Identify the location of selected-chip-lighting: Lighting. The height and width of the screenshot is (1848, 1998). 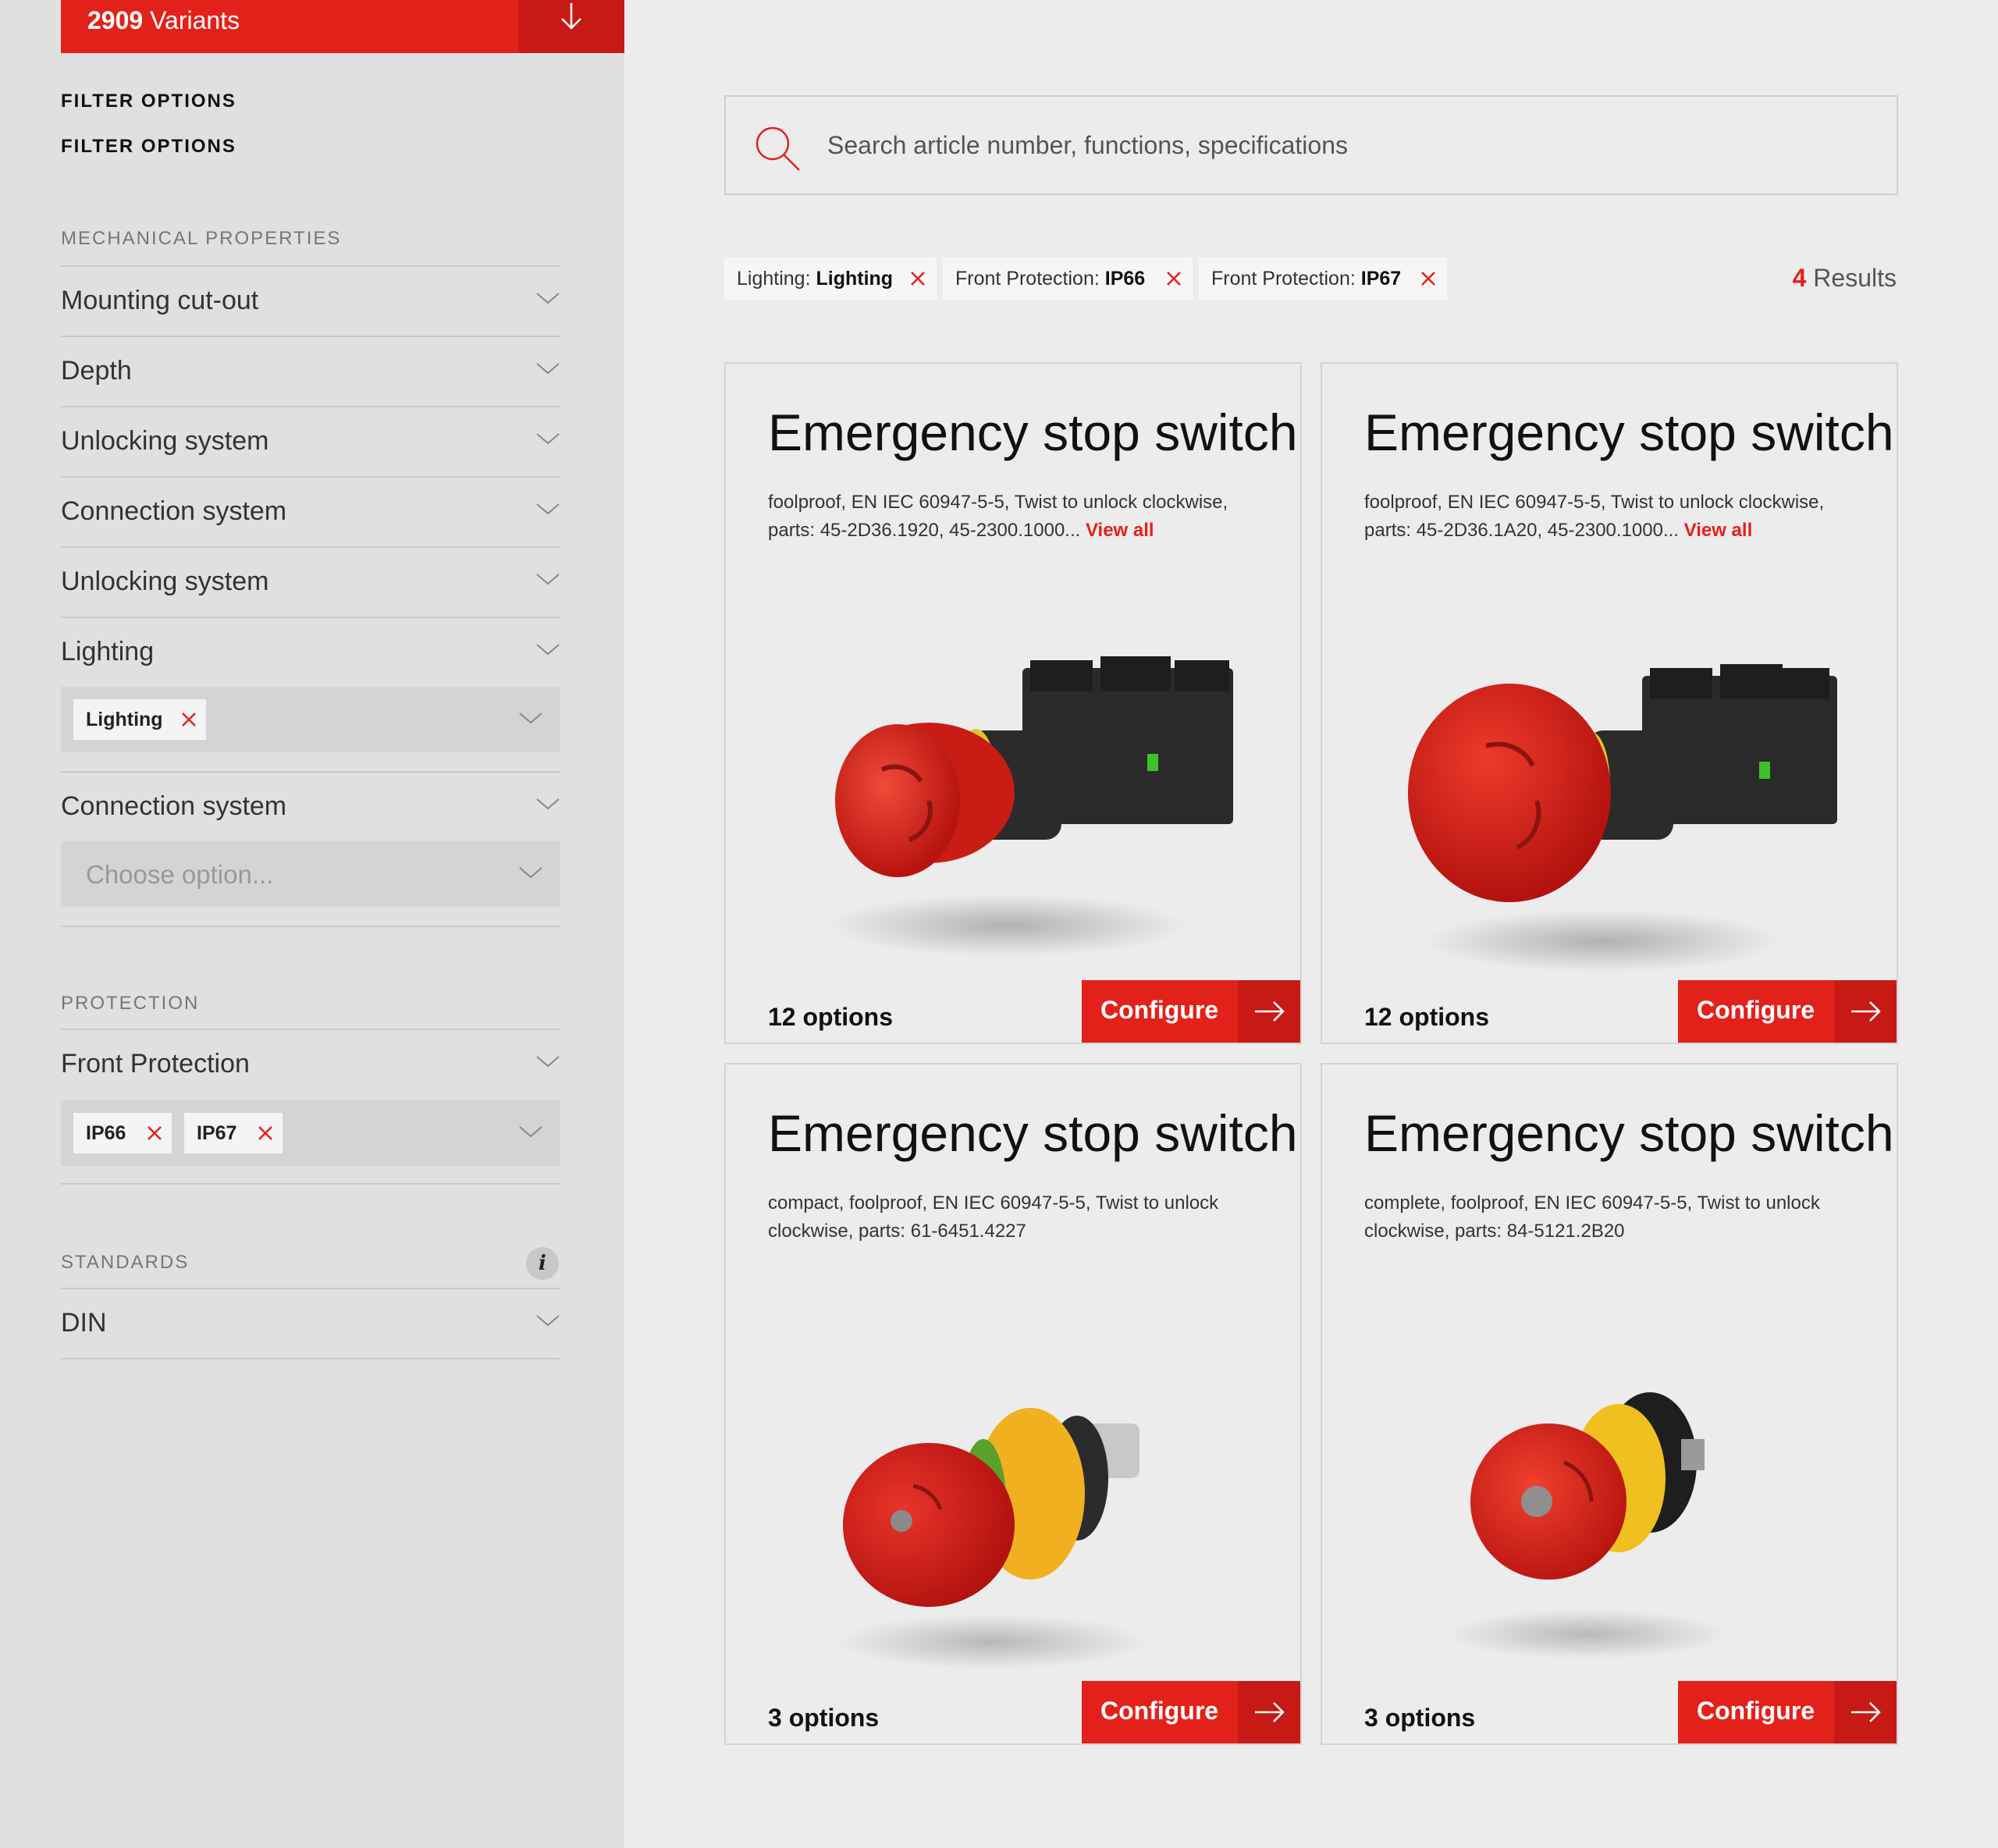
(139, 719).